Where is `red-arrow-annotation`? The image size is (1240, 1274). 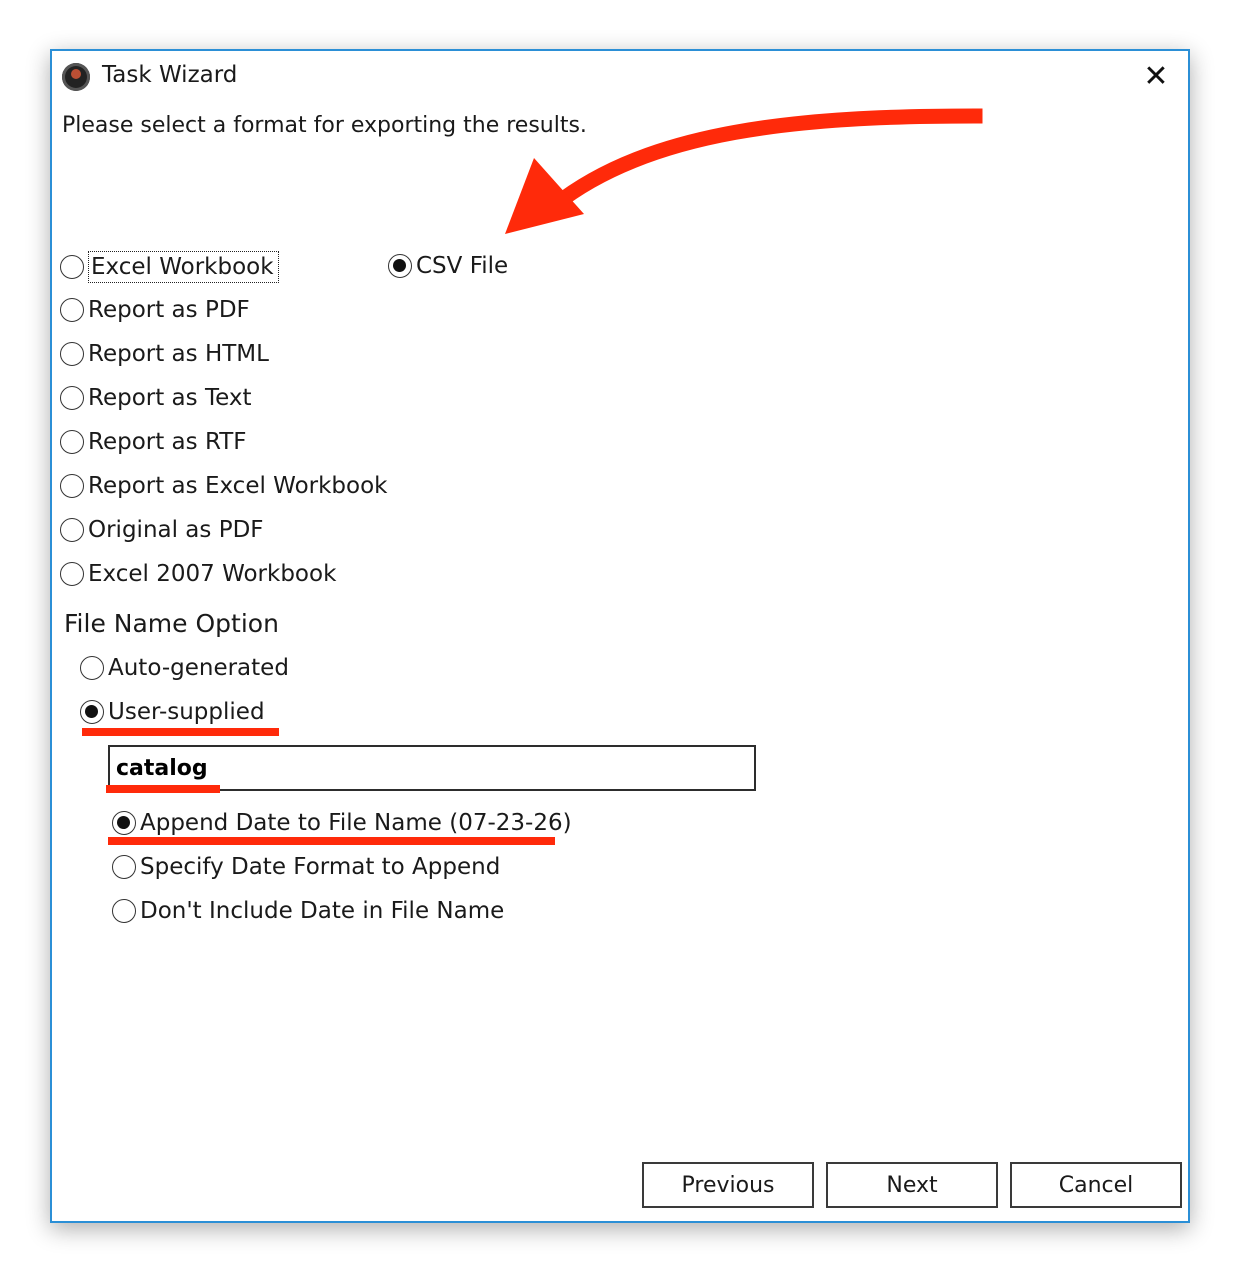
red-arrow-annotation is located at coordinates (744, 171).